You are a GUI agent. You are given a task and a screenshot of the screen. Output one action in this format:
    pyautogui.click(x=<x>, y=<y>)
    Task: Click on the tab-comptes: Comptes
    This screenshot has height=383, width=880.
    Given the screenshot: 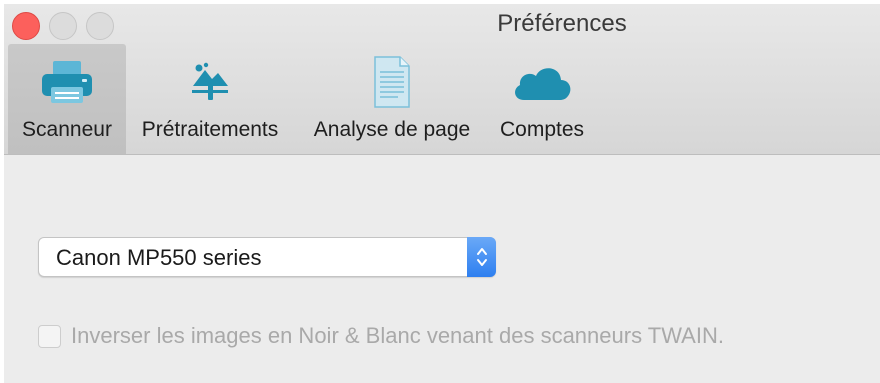 What is the action you would take?
    pyautogui.click(x=542, y=99)
    